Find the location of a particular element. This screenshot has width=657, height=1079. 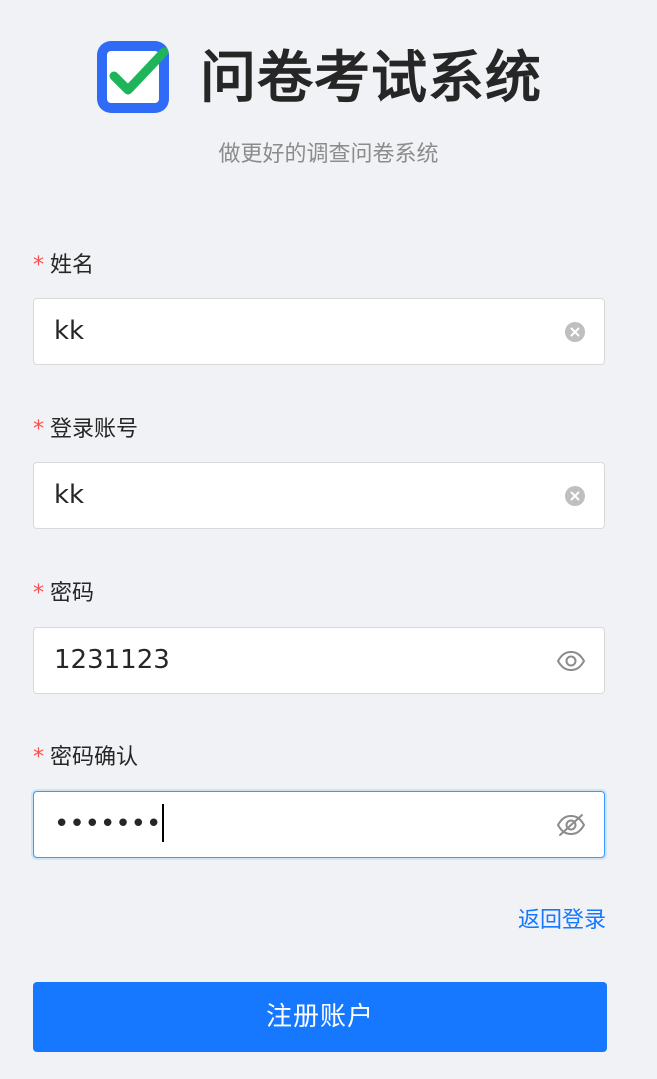

account-label-text: 登录账号 is located at coordinates (94, 429).